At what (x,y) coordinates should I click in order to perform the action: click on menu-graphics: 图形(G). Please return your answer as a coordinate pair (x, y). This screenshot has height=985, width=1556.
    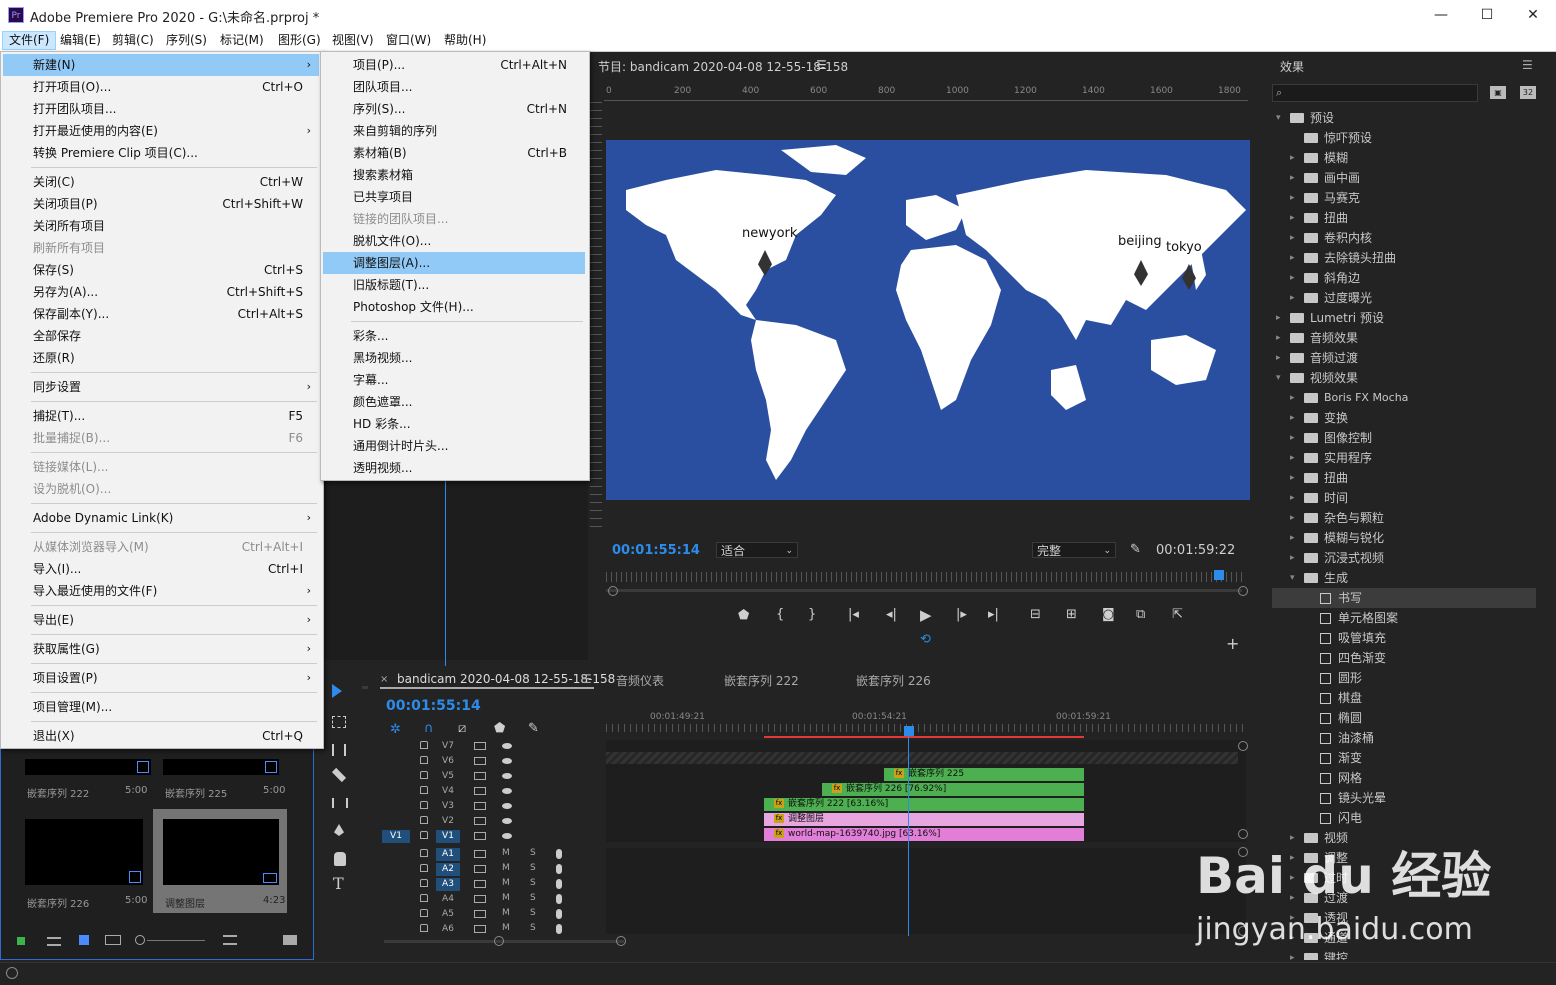
    Looking at the image, I should click on (299, 40).